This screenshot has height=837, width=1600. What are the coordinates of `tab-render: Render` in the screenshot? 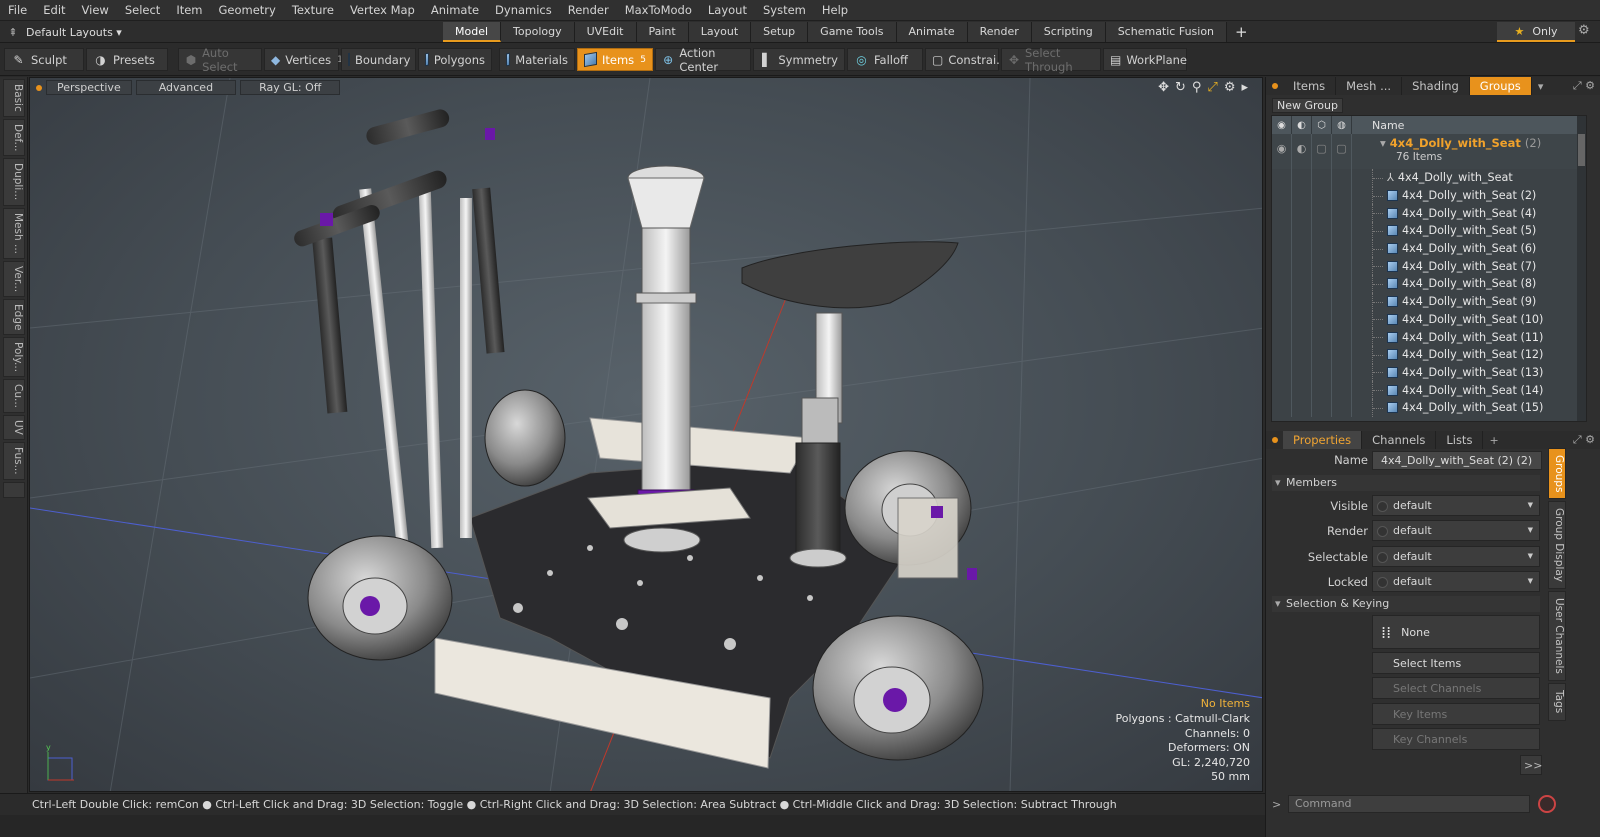 It's located at (999, 32).